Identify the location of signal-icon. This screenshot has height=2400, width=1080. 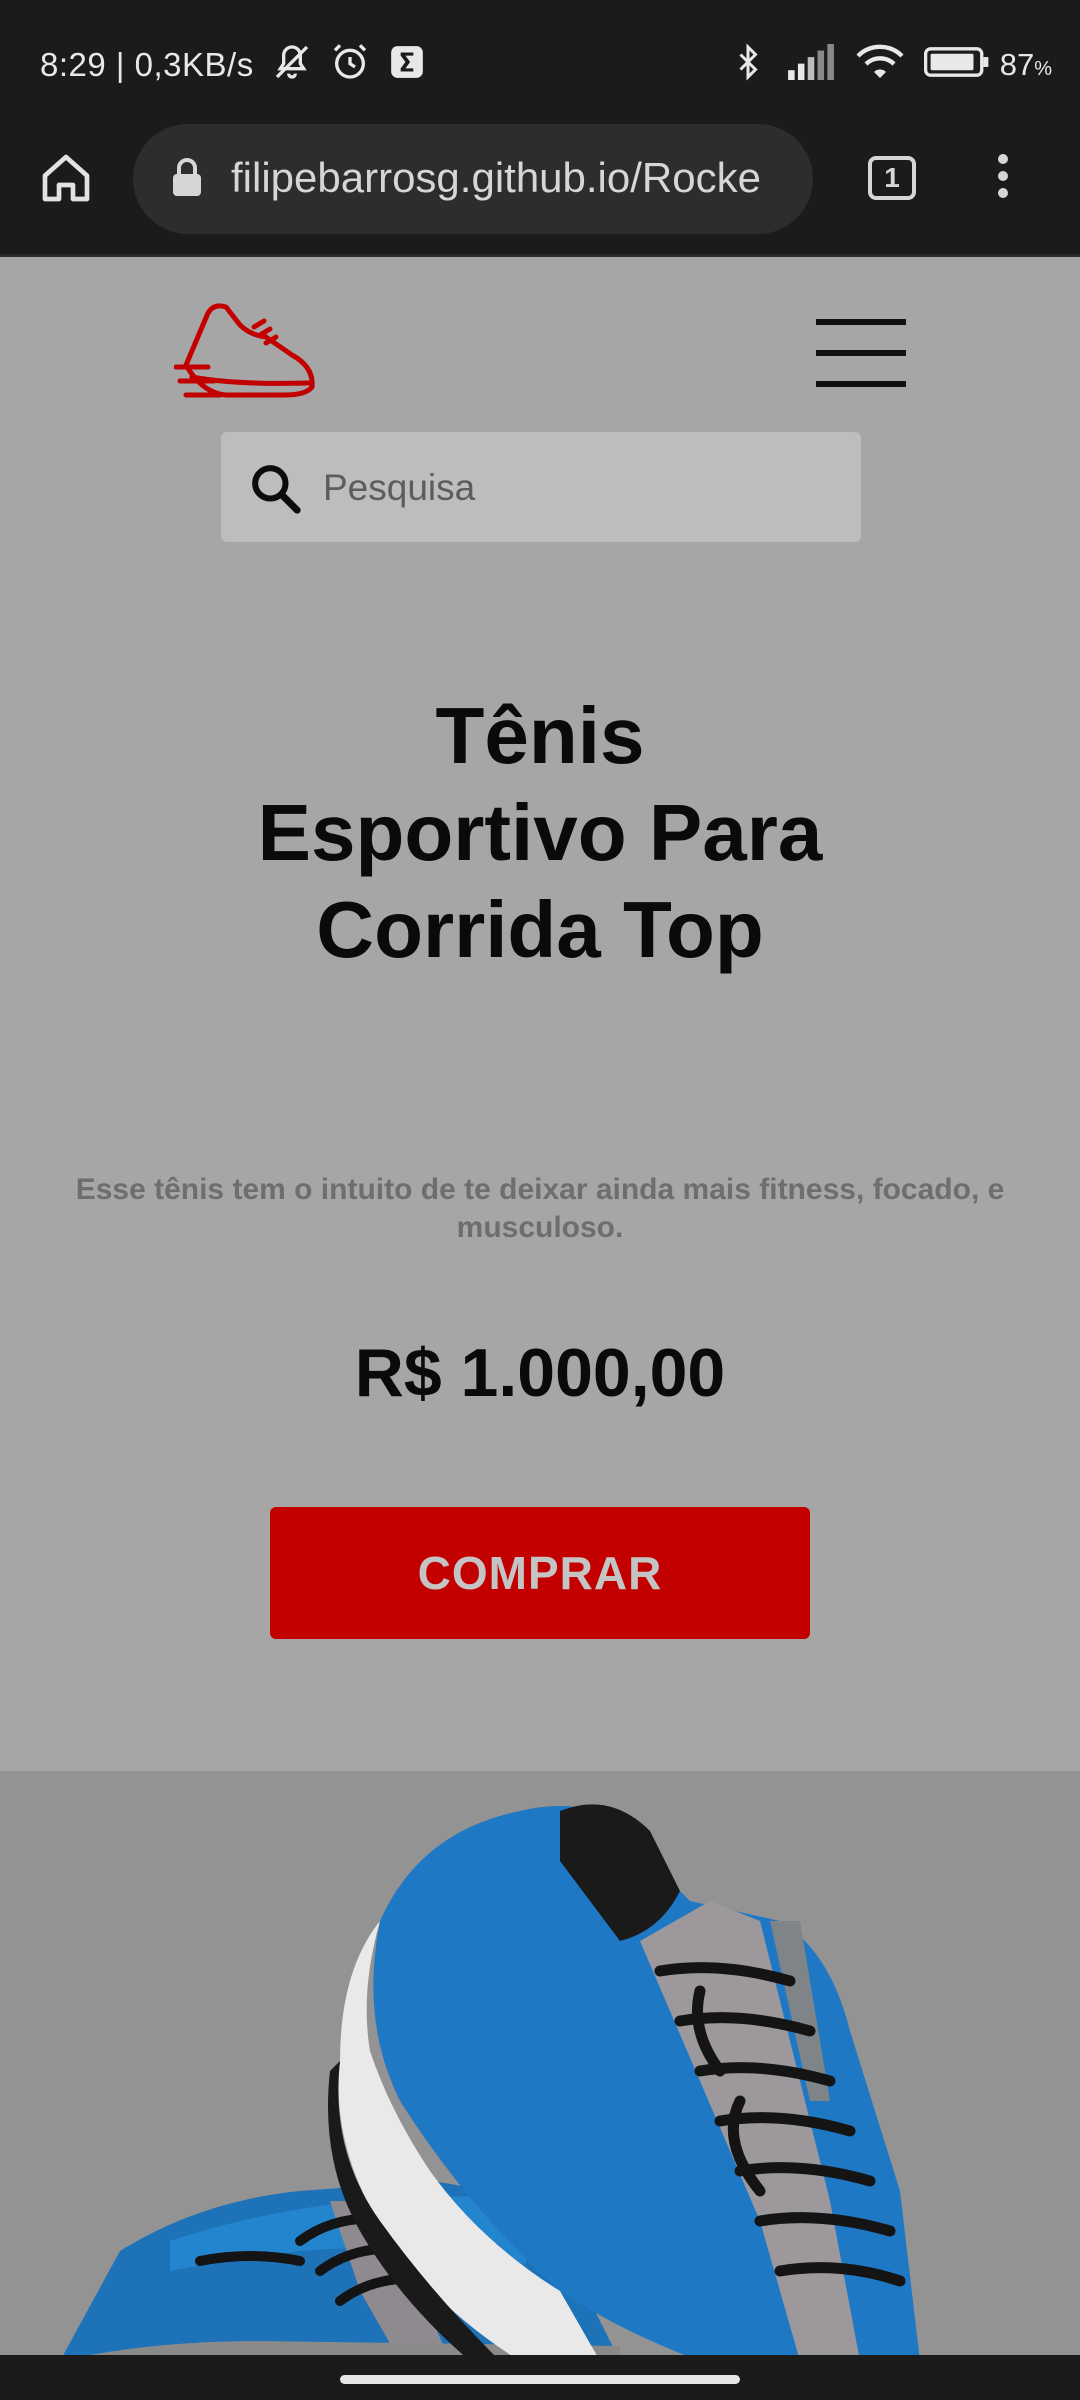
(811, 64).